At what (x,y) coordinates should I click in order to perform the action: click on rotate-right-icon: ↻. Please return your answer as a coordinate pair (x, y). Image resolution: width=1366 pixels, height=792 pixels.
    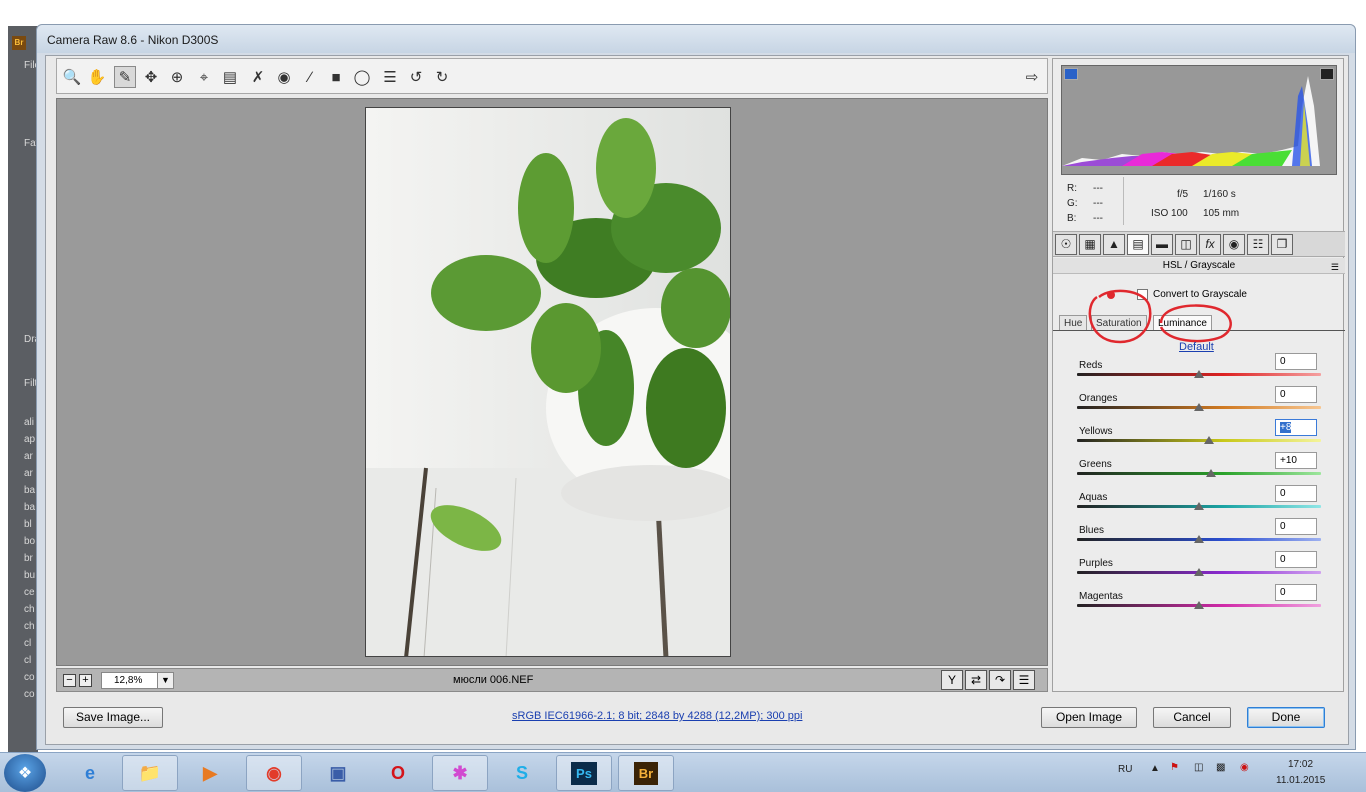
    Looking at the image, I should click on (442, 77).